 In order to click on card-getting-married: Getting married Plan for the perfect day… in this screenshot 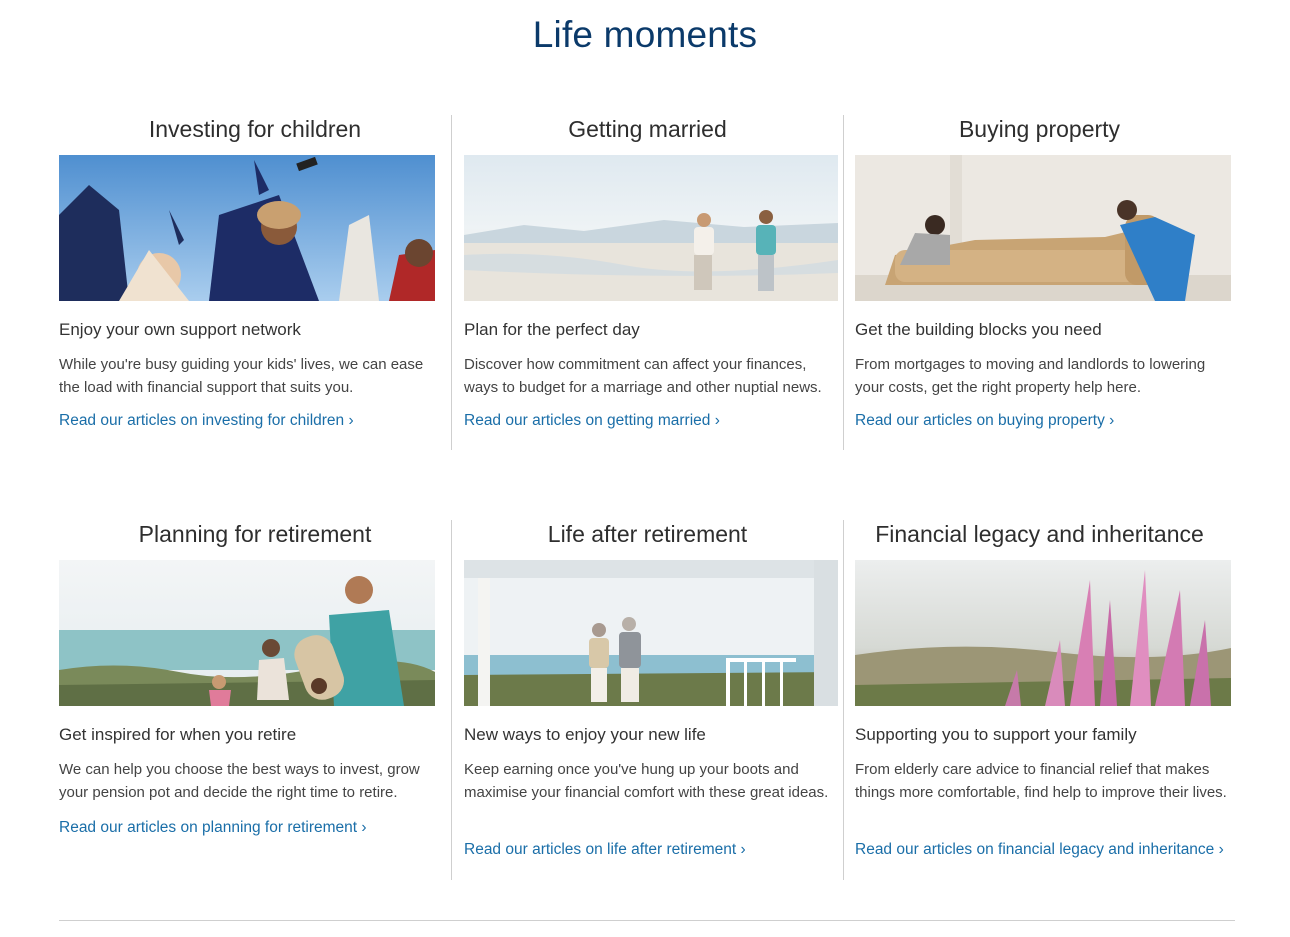, I will do `click(647, 282)`.